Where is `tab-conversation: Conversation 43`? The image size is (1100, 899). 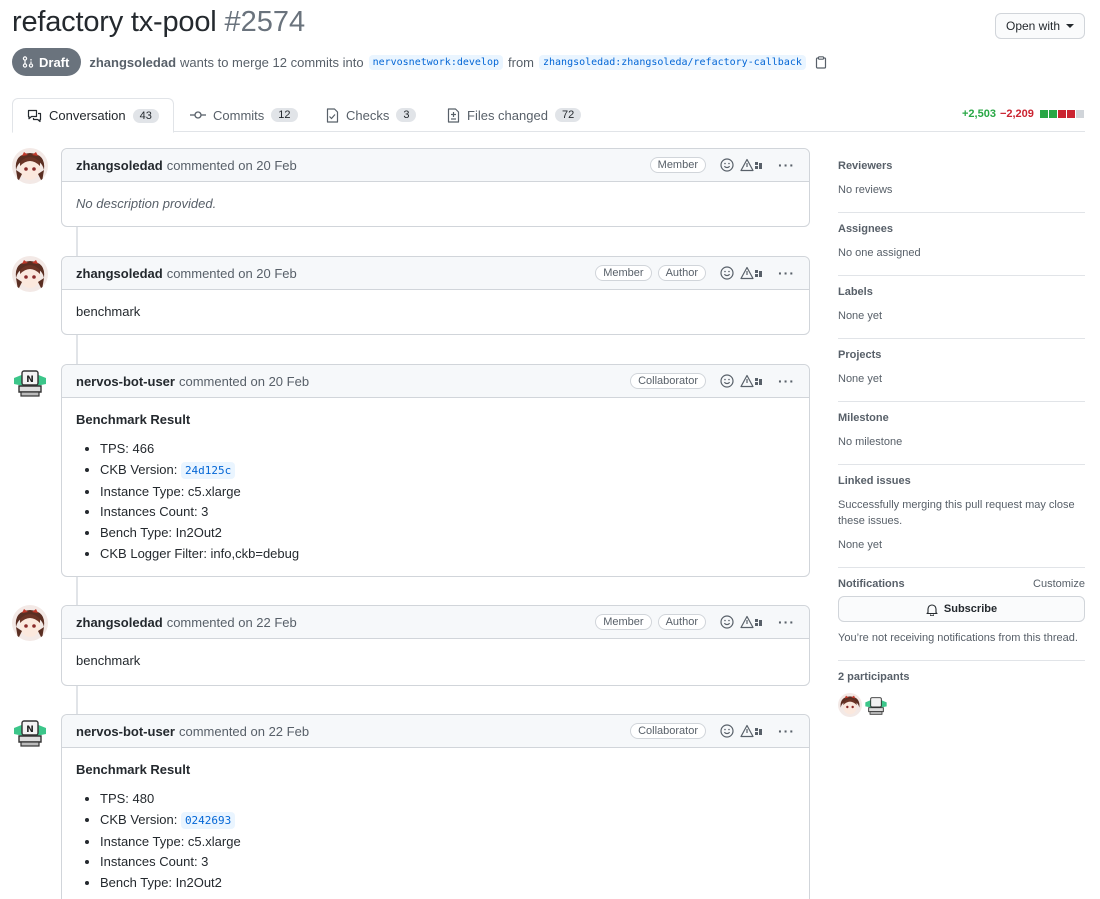
tab-conversation: Conversation 43 is located at coordinates (93, 115).